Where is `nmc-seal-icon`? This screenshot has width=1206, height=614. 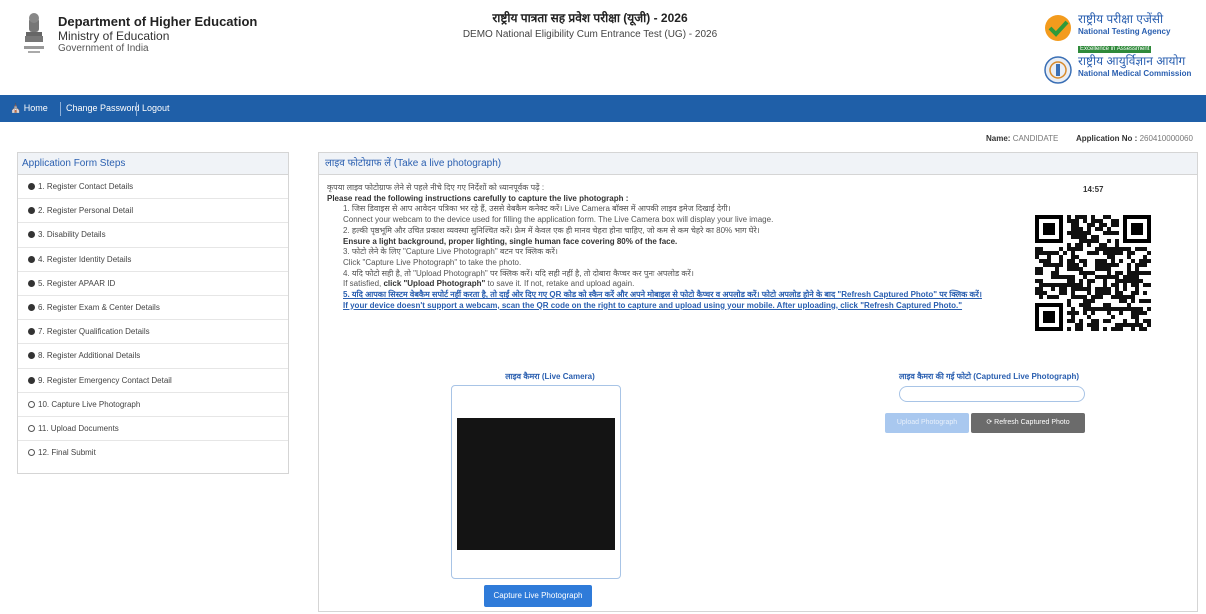 nmc-seal-icon is located at coordinates (1058, 70).